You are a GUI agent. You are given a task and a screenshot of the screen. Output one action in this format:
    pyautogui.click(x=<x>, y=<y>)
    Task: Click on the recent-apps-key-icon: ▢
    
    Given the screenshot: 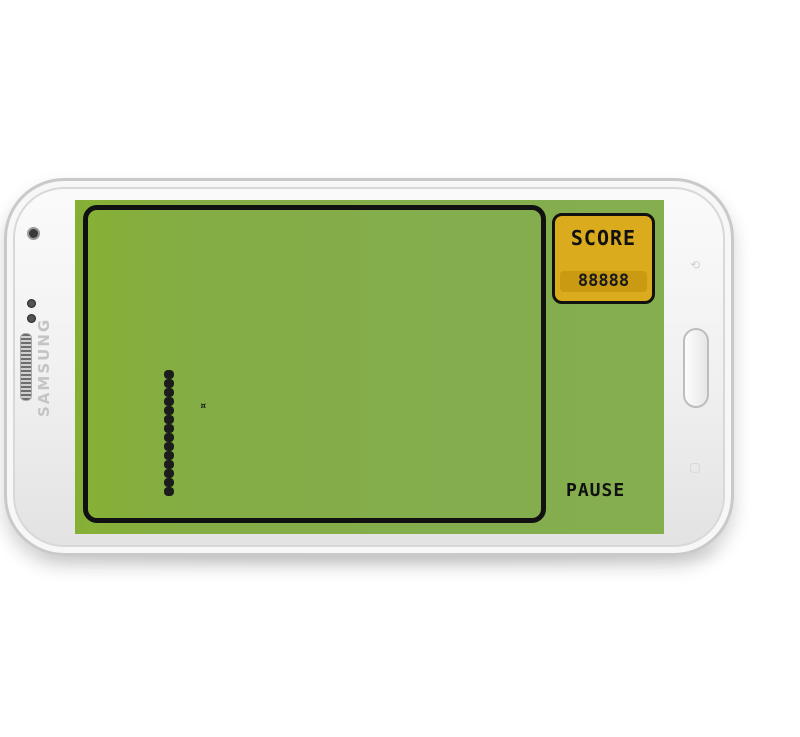 What is the action you would take?
    pyautogui.click(x=695, y=467)
    